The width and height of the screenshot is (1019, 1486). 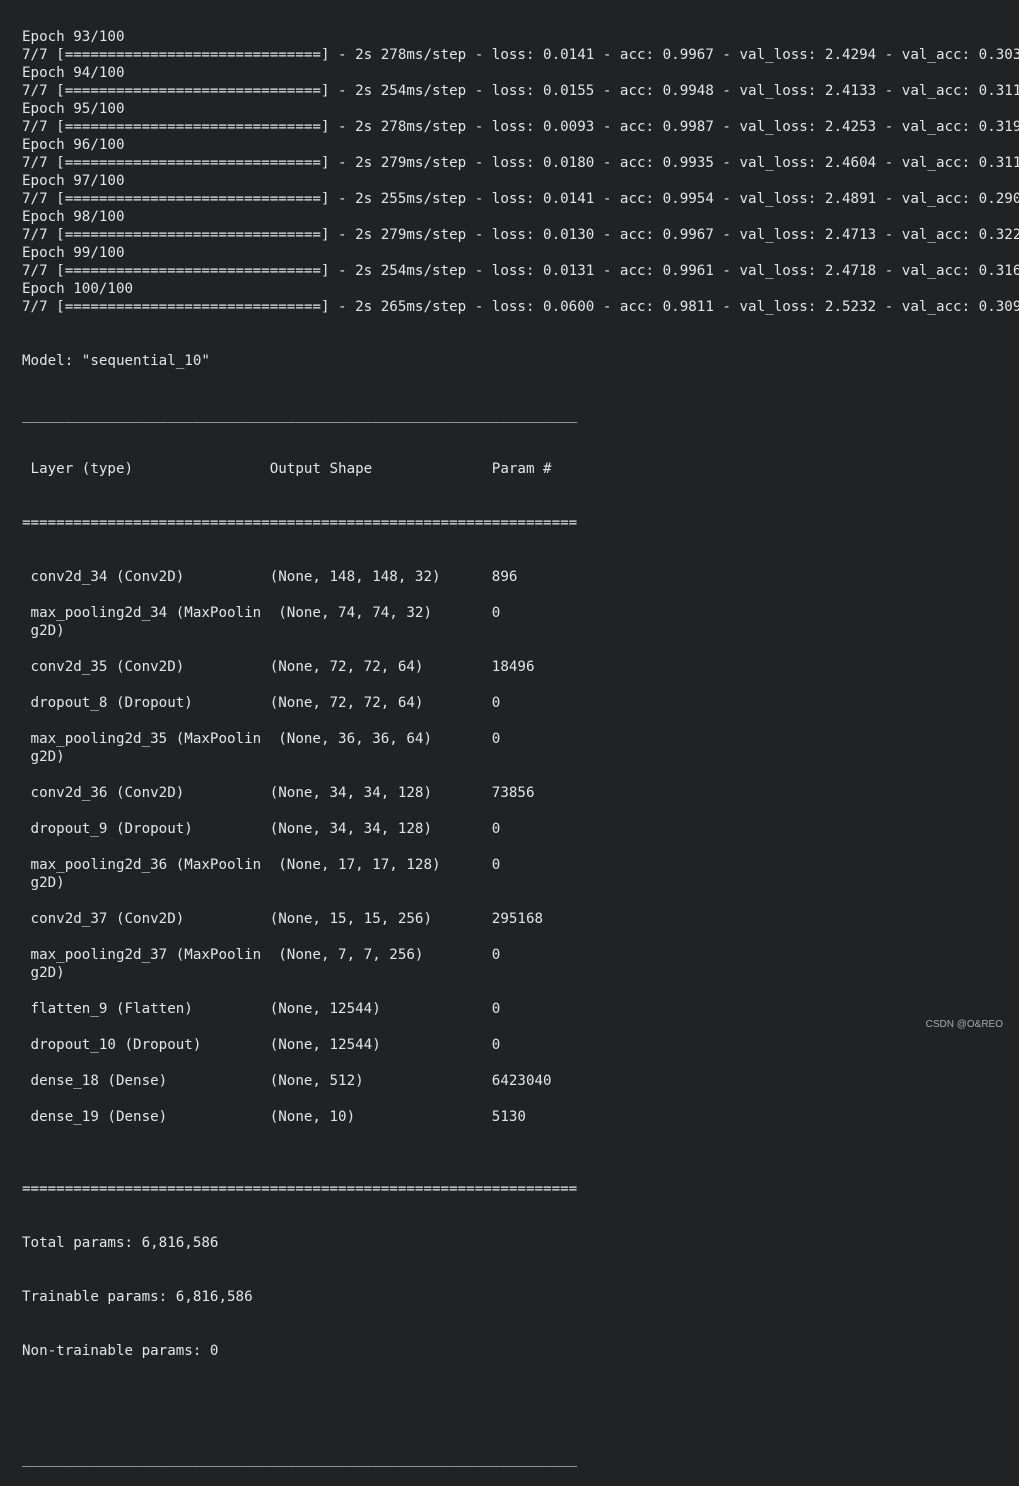 I want to click on layer-row-text: dropout_8 (Dropout) (None, 72, 72, 64) 0, so click(x=300, y=703).